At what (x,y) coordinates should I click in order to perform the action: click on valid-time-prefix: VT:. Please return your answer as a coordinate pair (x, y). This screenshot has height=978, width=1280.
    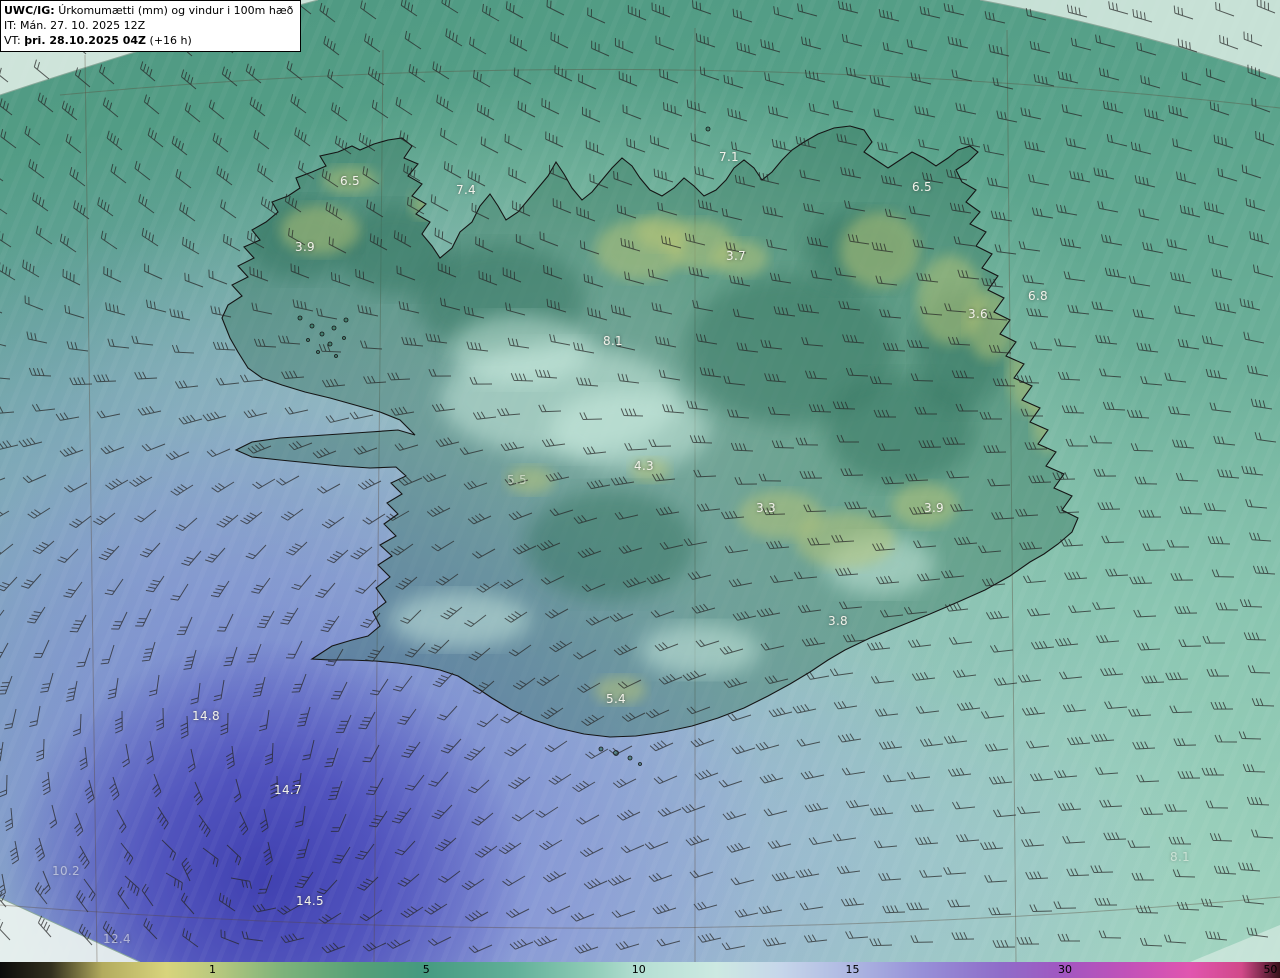
    Looking at the image, I should click on (12, 40).